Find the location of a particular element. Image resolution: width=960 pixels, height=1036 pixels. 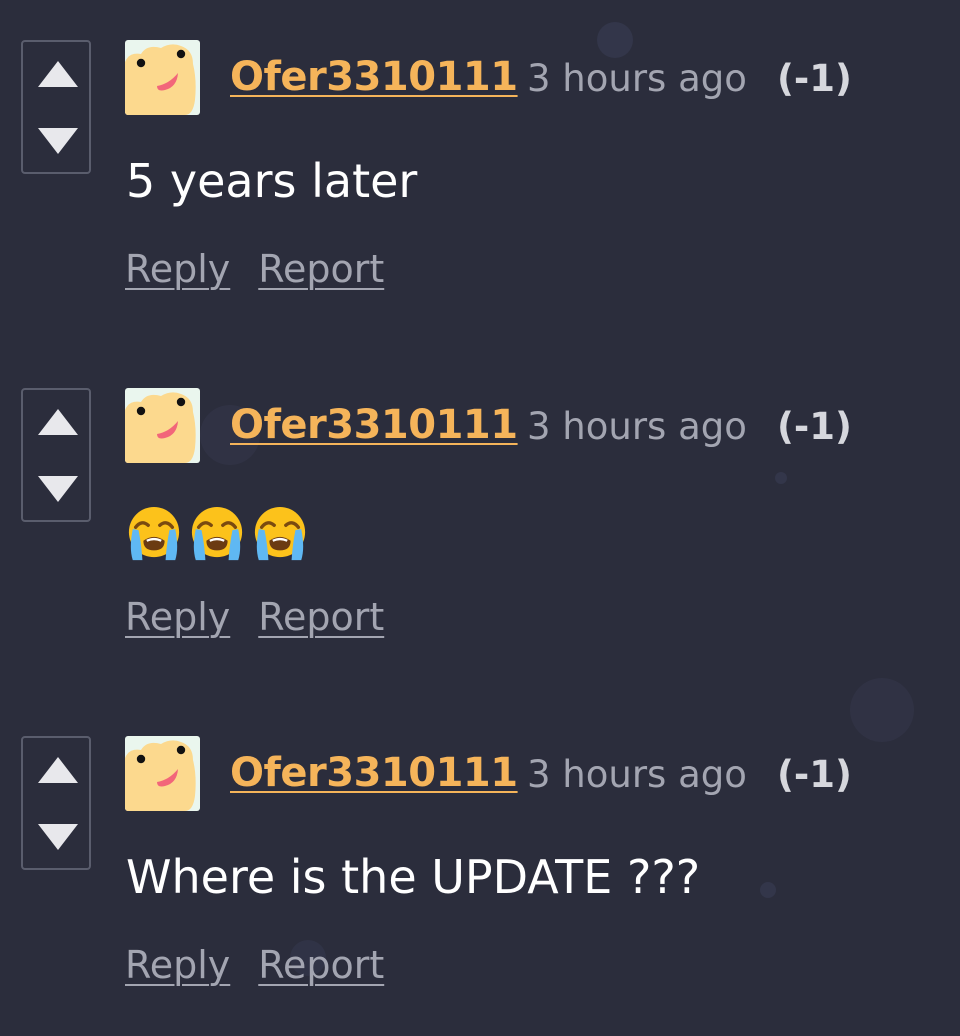

comment-body is located at coordinates (218, 534).